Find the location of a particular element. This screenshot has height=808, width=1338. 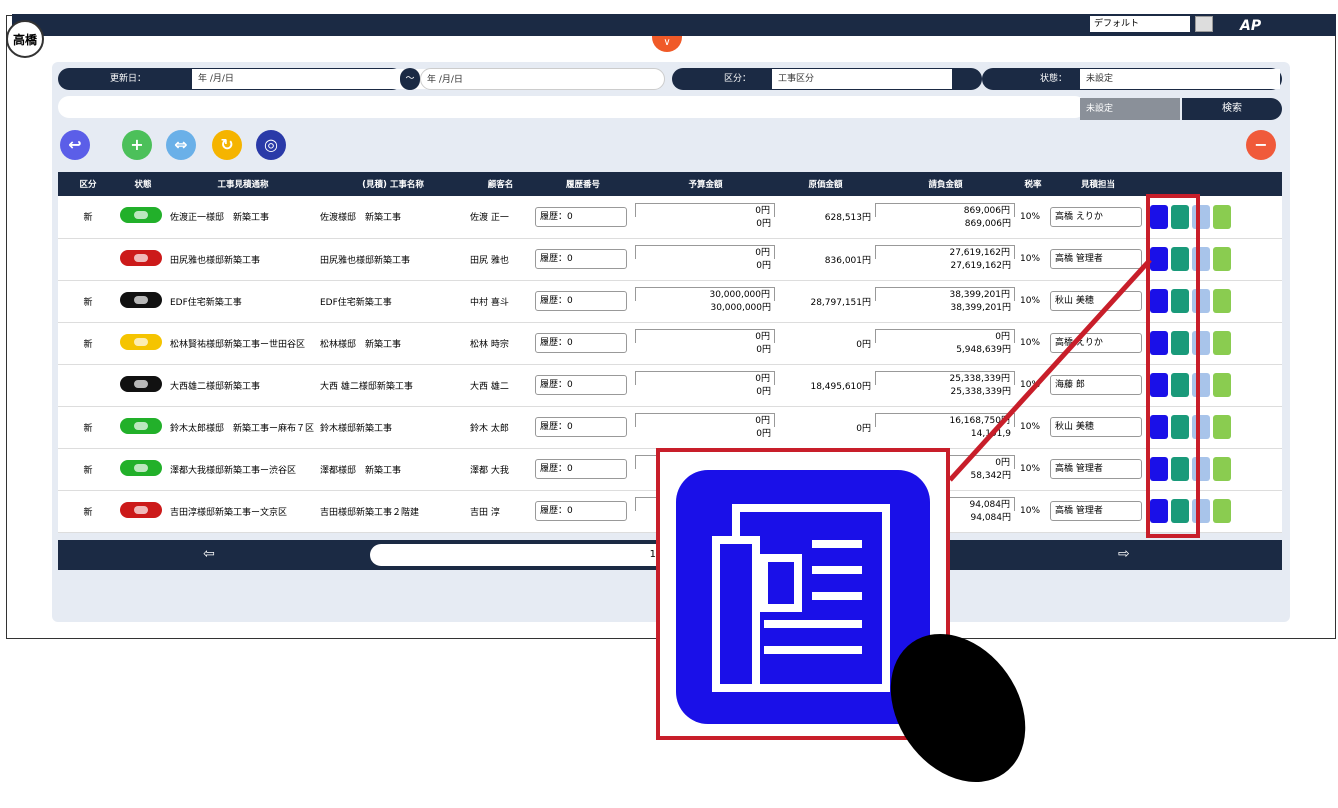

row-name: 田尻雅也様邸新築工事 is located at coordinates (243, 259).